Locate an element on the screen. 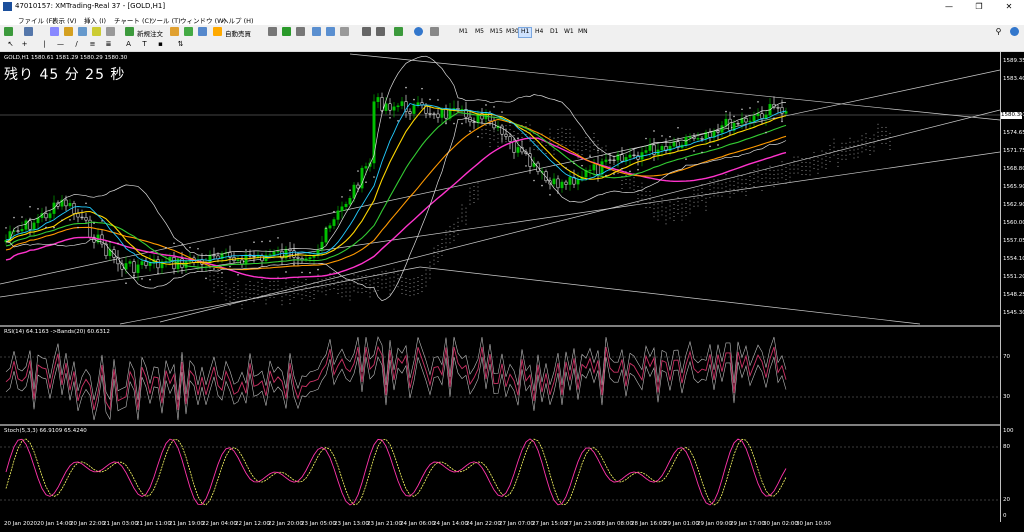 This screenshot has width=1024, height=532. channel-icon: ≡ is located at coordinates (92, 44).